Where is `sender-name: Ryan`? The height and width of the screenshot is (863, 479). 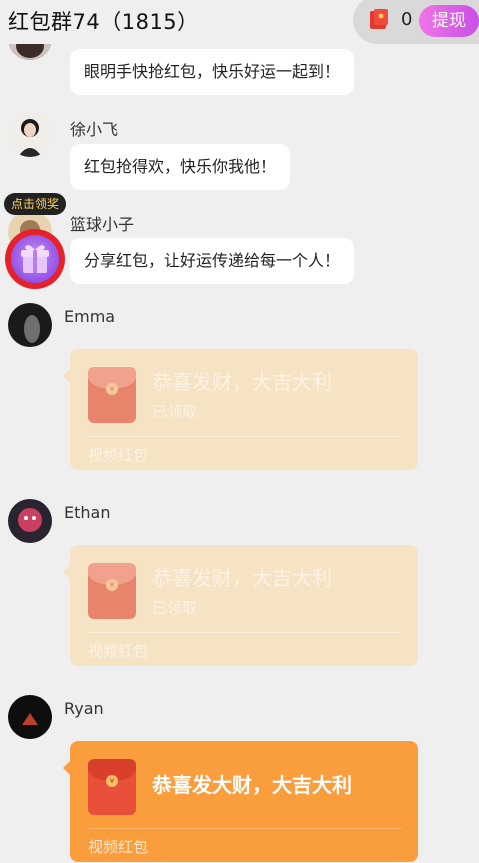
sender-name: Ryan is located at coordinates (84, 708).